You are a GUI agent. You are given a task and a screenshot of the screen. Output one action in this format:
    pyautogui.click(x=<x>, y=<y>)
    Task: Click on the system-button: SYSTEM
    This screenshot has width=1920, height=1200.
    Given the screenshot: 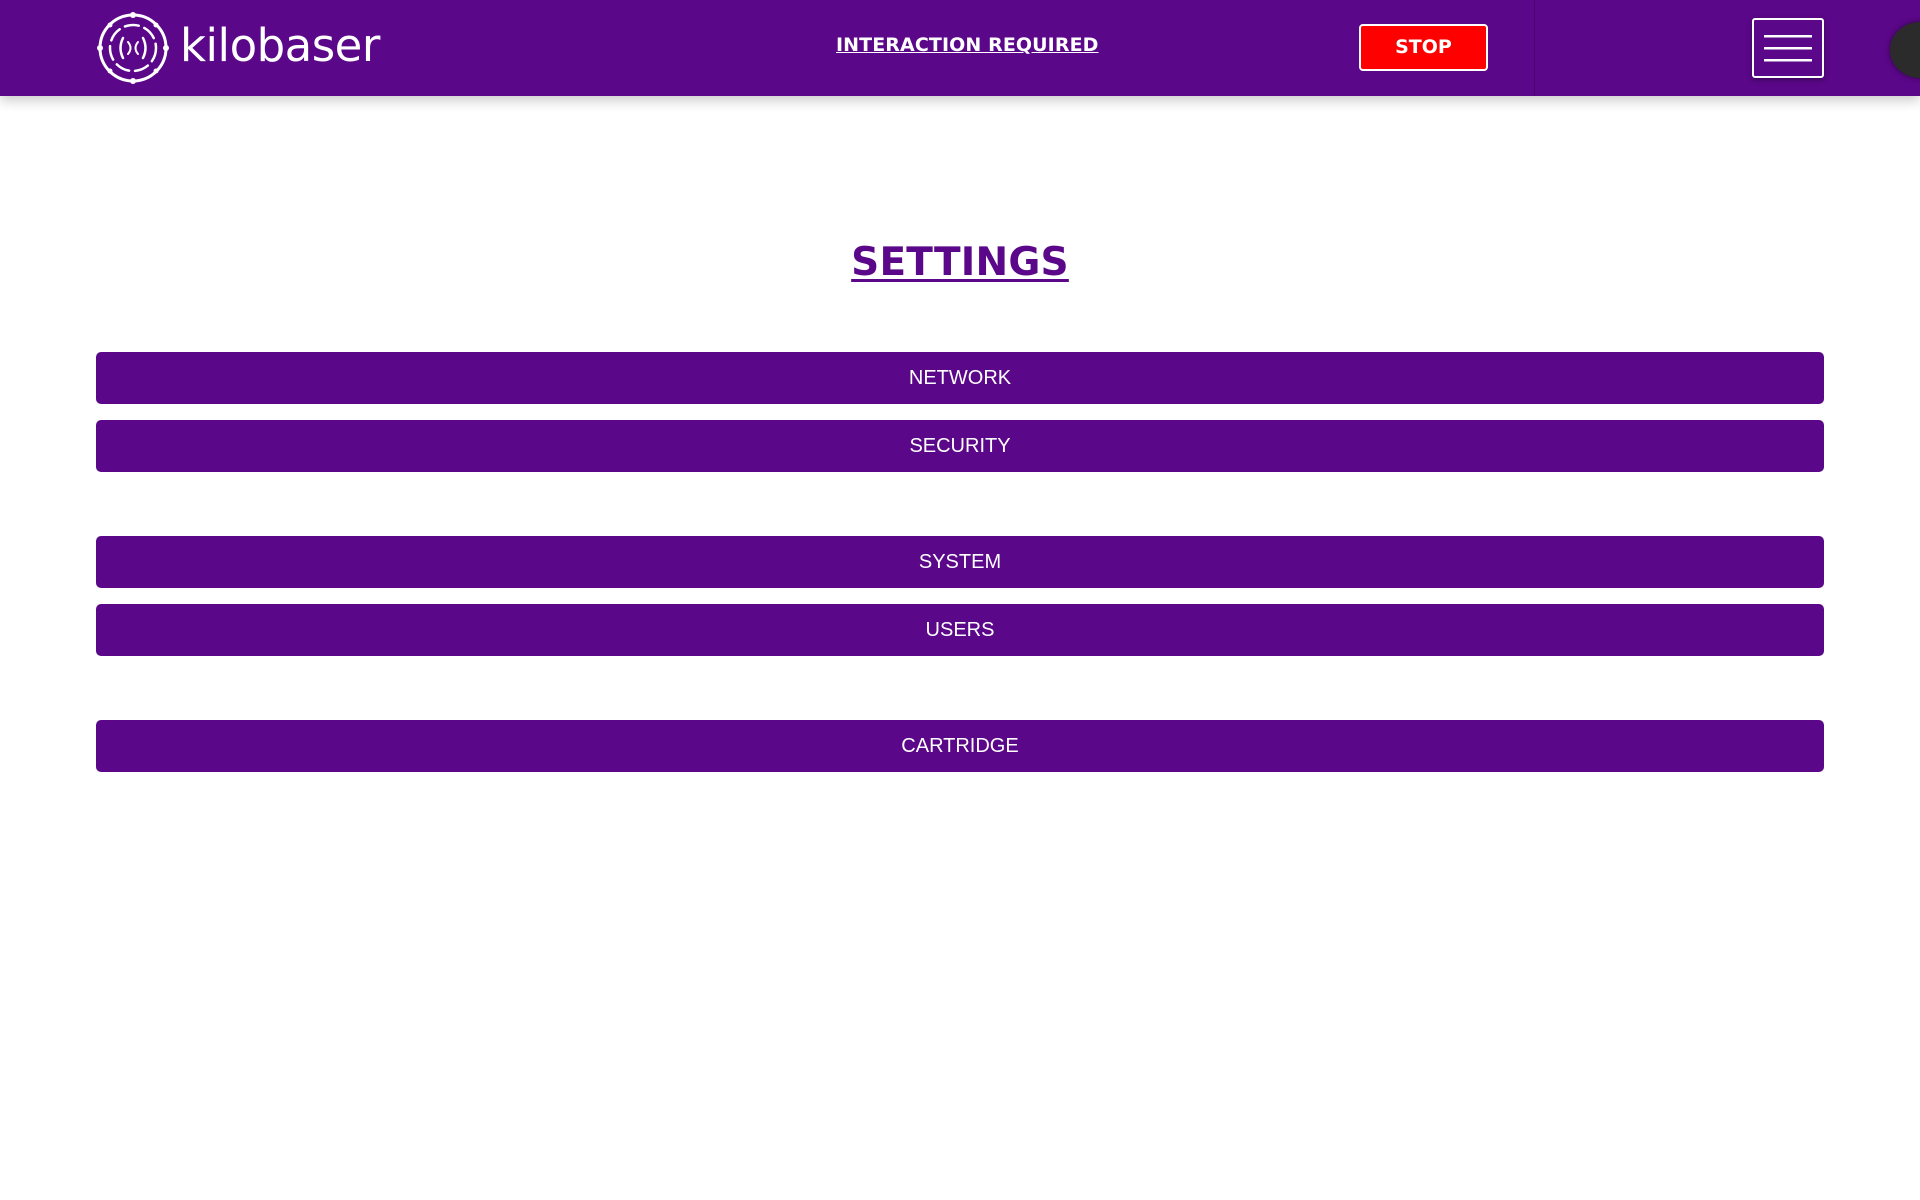 What is the action you would take?
    pyautogui.click(x=960, y=562)
    